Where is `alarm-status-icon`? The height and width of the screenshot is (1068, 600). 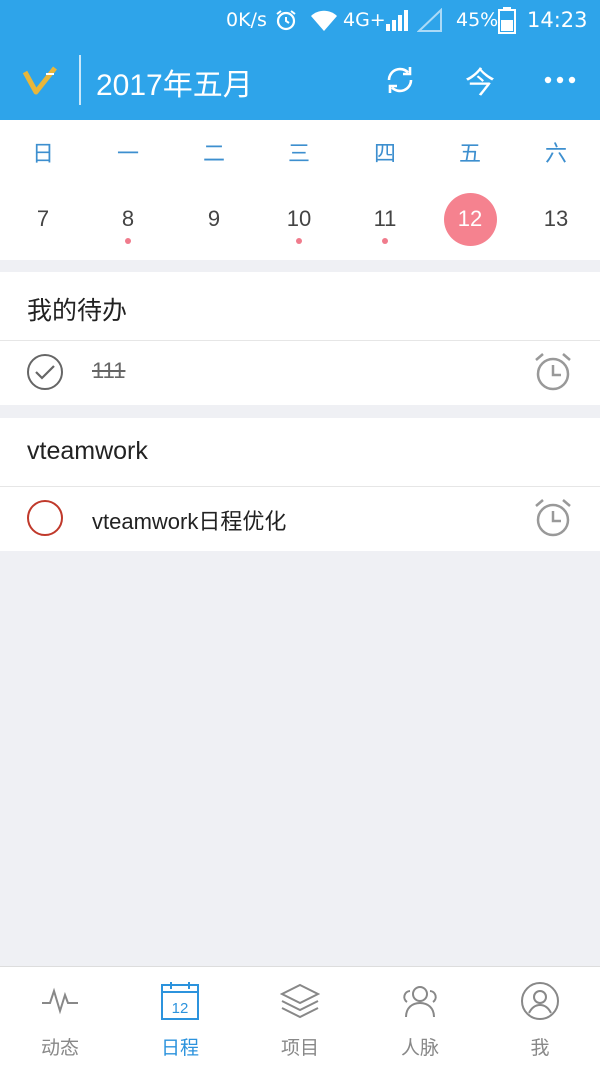
alarm-status-icon is located at coordinates (286, 20).